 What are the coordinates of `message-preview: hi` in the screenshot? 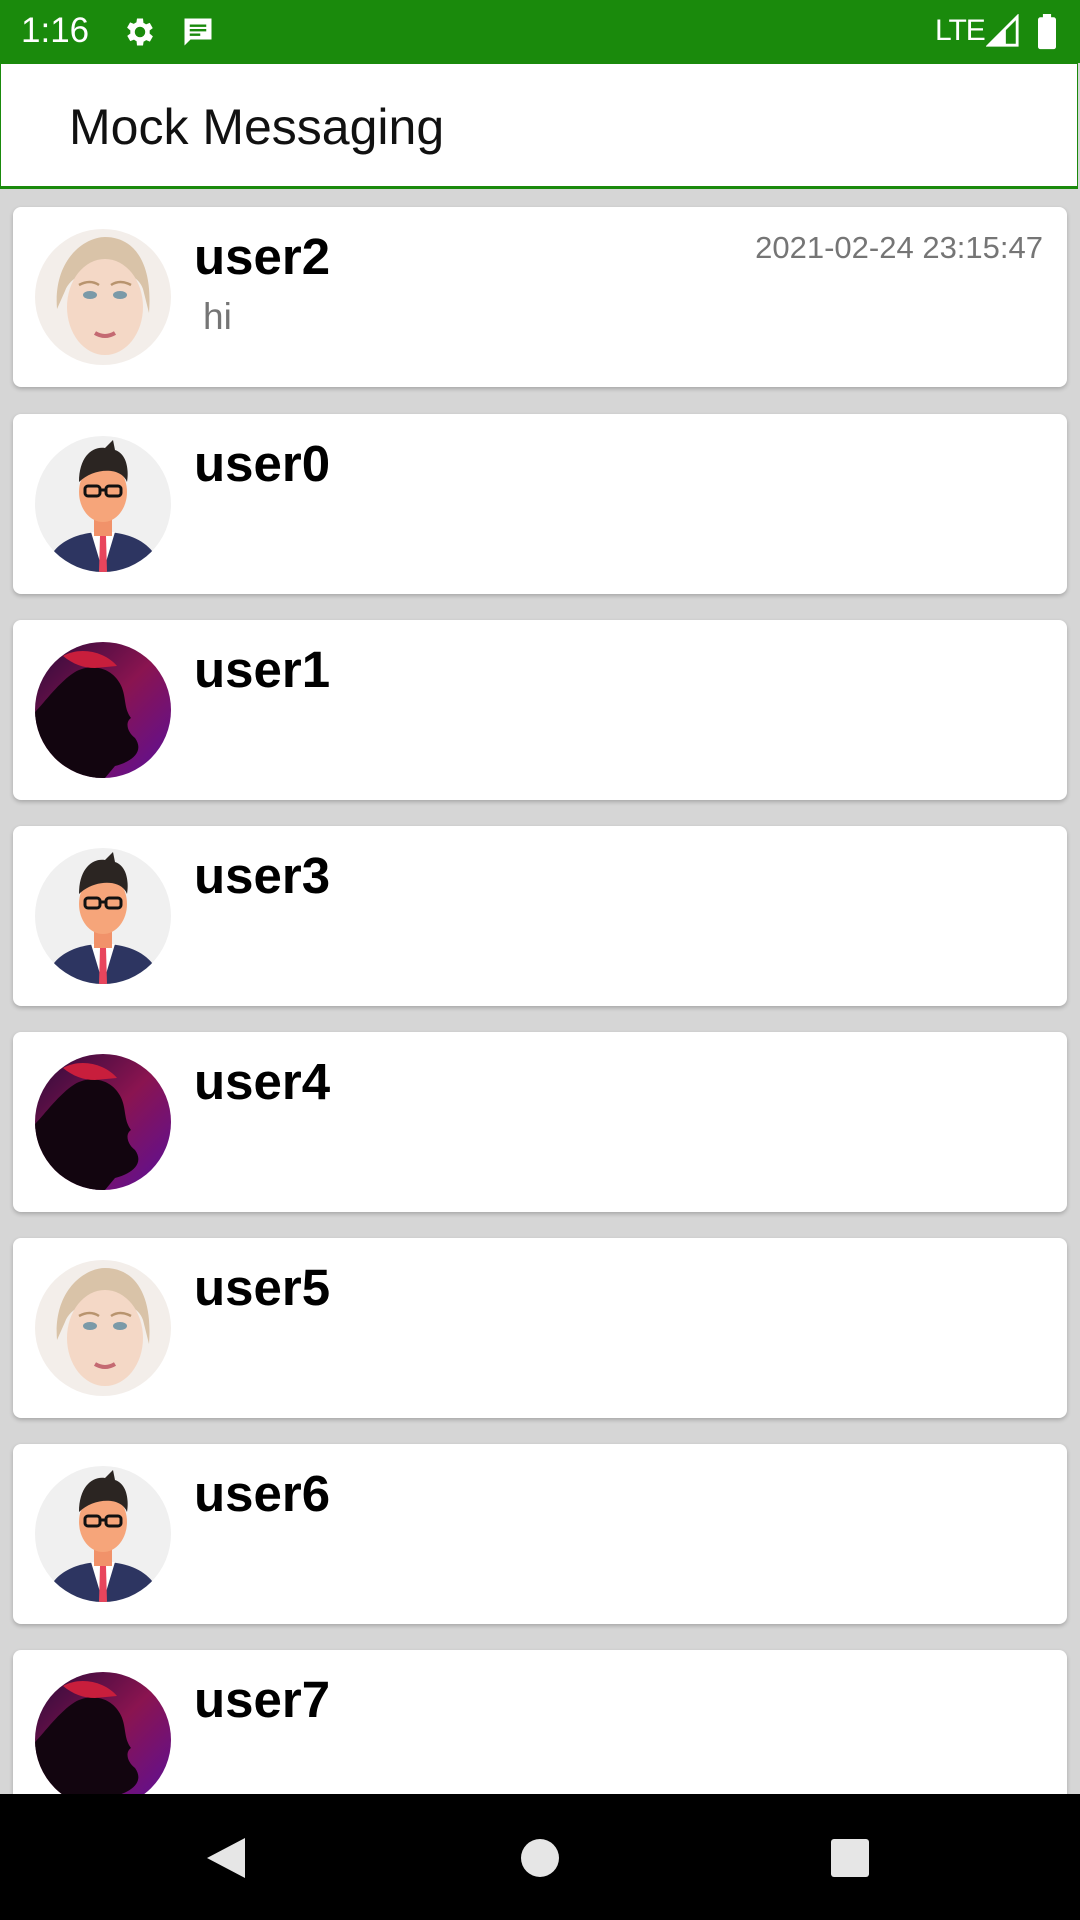 It's located at (217, 316).